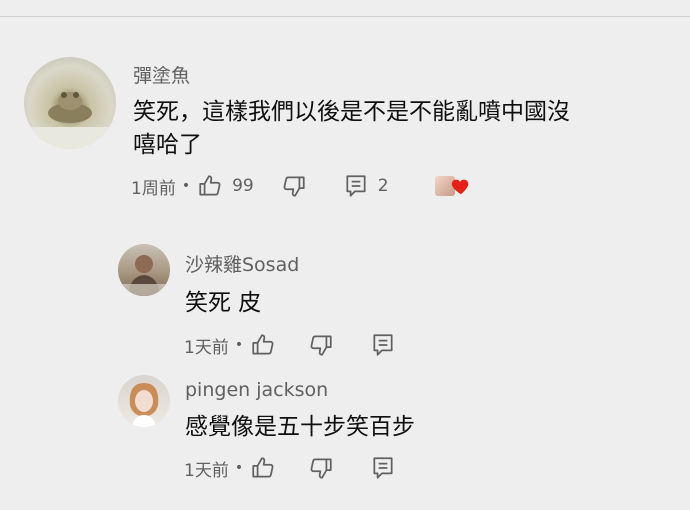  Describe the element at coordinates (242, 265) in the screenshot. I see `comment-author: 沙辣雞Sosad` at that location.